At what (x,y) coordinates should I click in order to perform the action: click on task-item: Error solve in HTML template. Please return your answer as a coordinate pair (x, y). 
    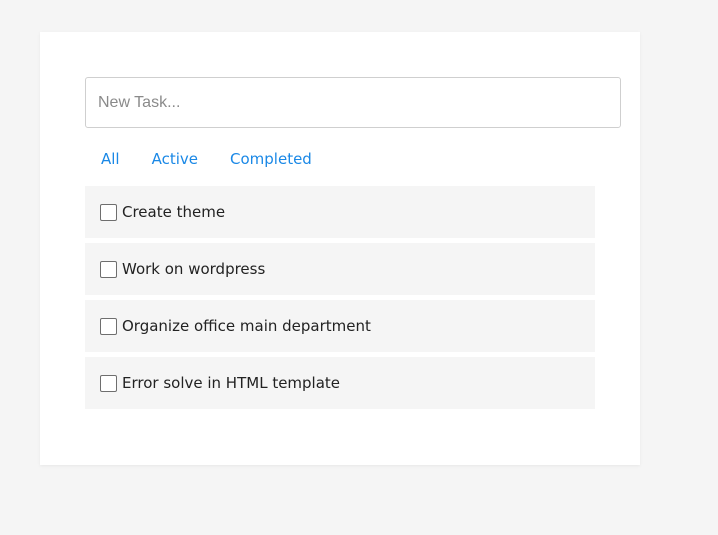
    Looking at the image, I should click on (340, 383).